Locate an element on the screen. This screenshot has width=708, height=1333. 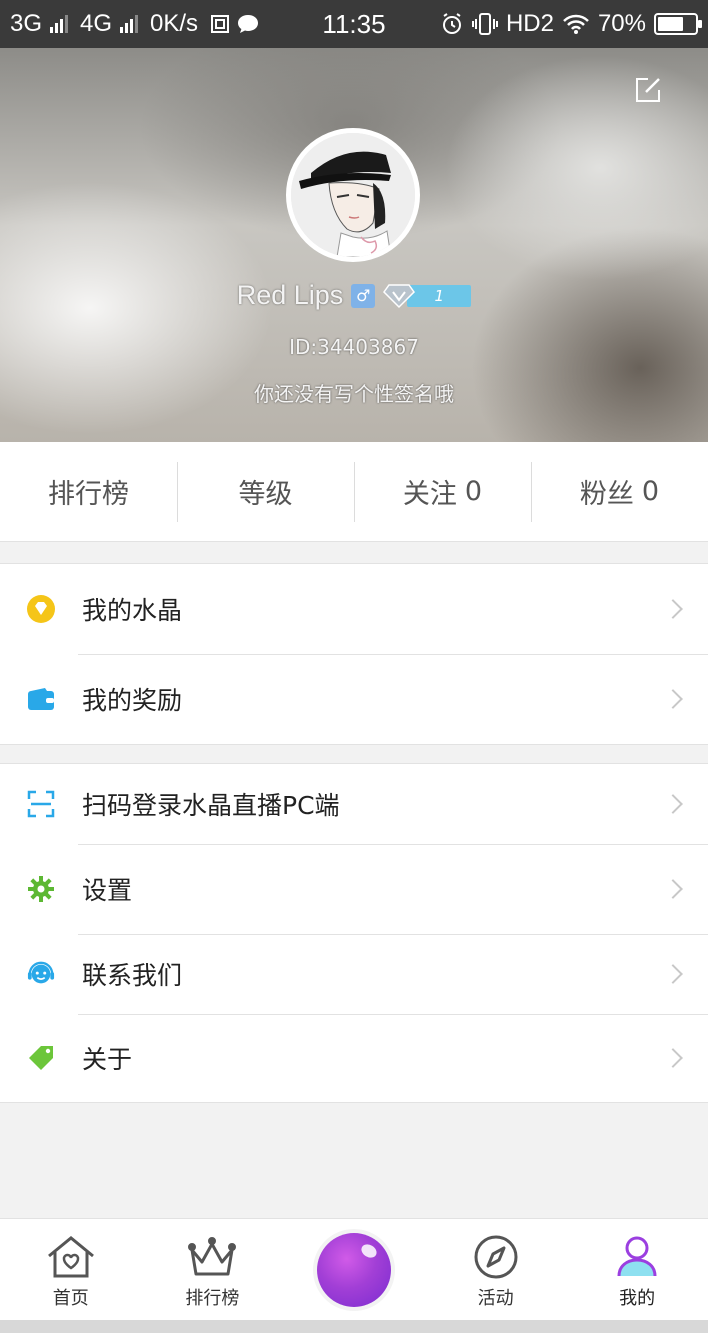
nav-live is located at coordinates (354, 1269).